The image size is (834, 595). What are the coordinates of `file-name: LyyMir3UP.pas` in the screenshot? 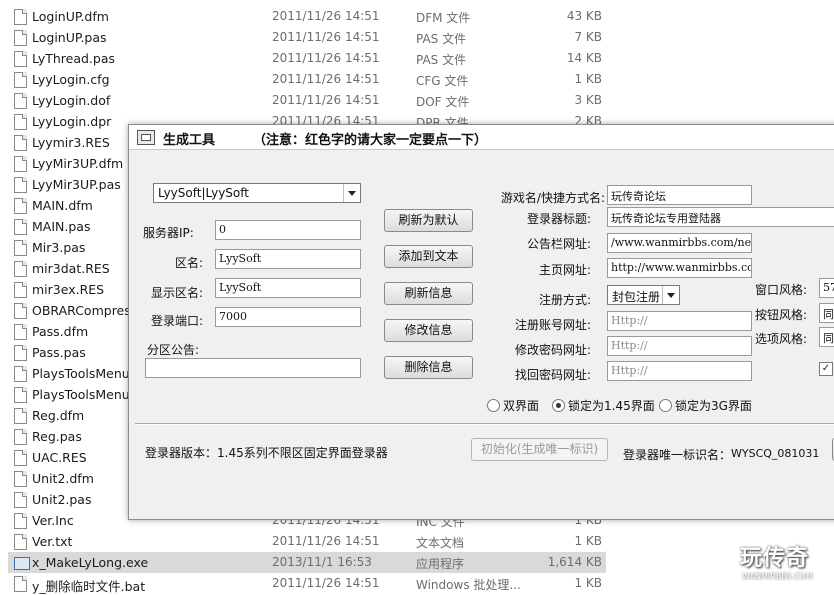 It's located at (76, 184).